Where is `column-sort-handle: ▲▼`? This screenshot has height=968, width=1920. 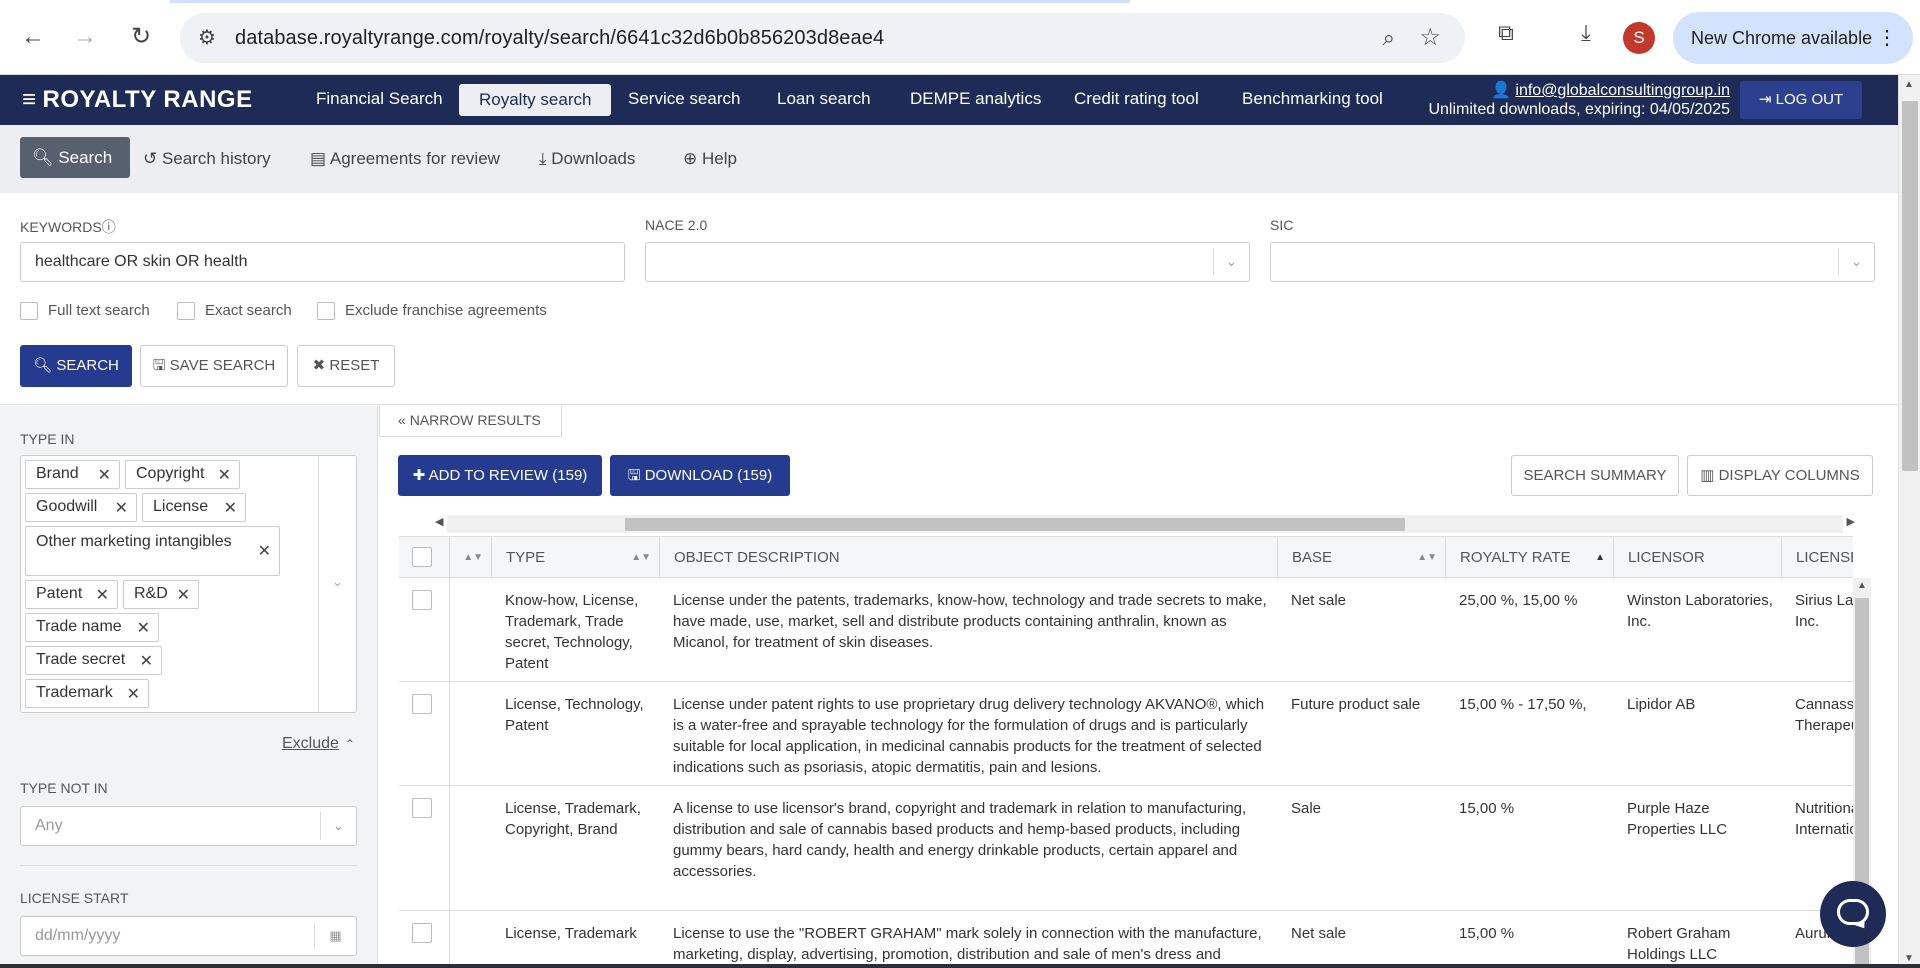
column-sort-handle: ▲▼ is located at coordinates (470, 558).